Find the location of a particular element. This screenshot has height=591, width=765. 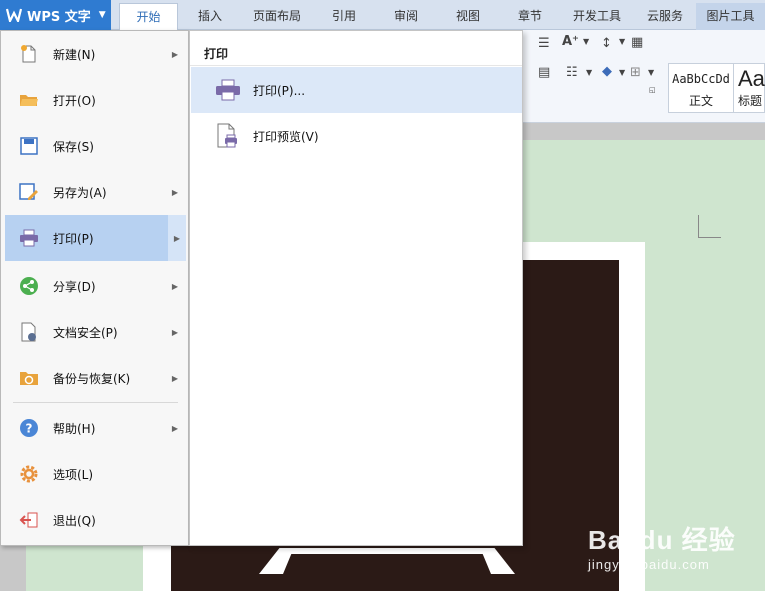

tab-page-layout: 页面布局 is located at coordinates (277, 16).